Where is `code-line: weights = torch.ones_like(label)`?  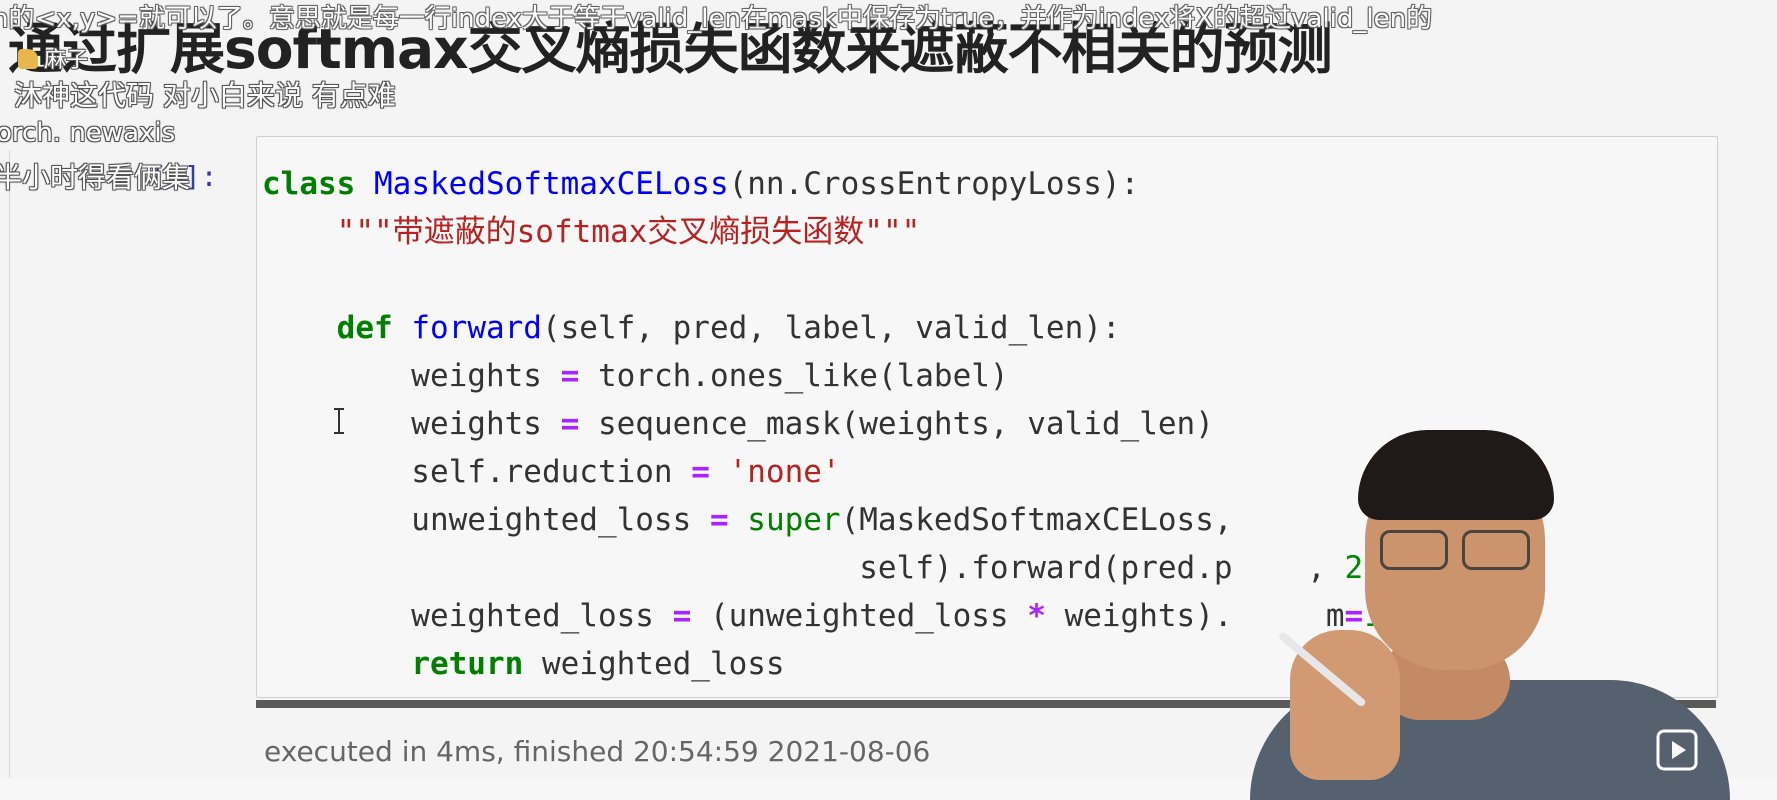 code-line: weights = torch.ones_like(label) is located at coordinates (635, 376).